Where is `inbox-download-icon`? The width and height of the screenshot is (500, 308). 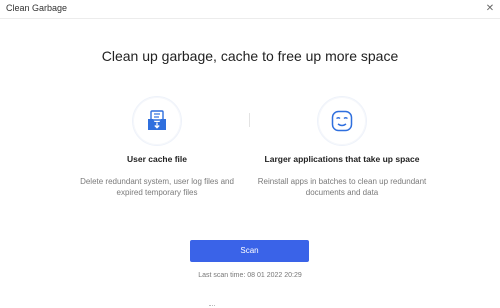
inbox-download-icon is located at coordinates (157, 121).